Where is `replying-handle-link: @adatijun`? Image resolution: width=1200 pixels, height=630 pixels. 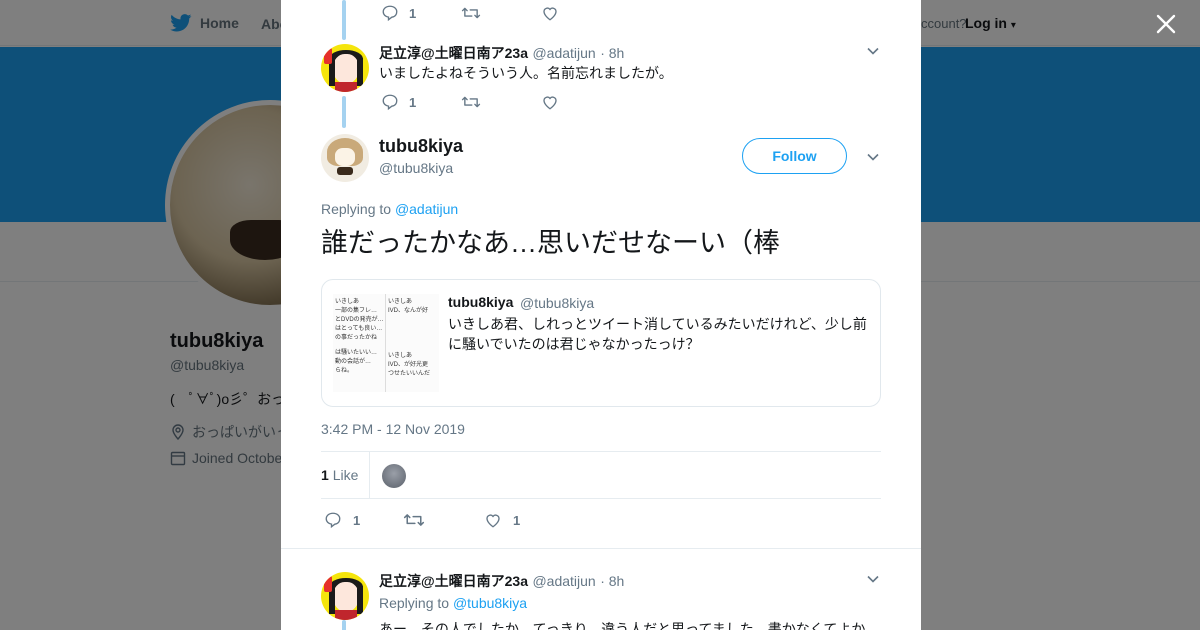 replying-handle-link: @adatijun is located at coordinates (426, 209).